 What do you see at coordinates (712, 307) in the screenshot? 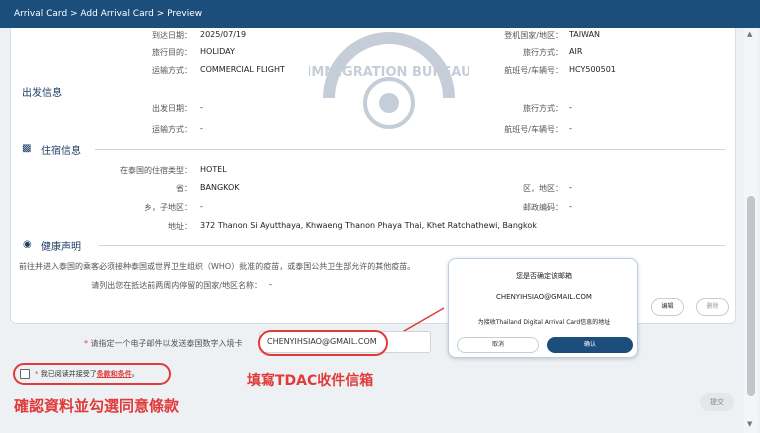
I see `delete-button: 删除` at bounding box center [712, 307].